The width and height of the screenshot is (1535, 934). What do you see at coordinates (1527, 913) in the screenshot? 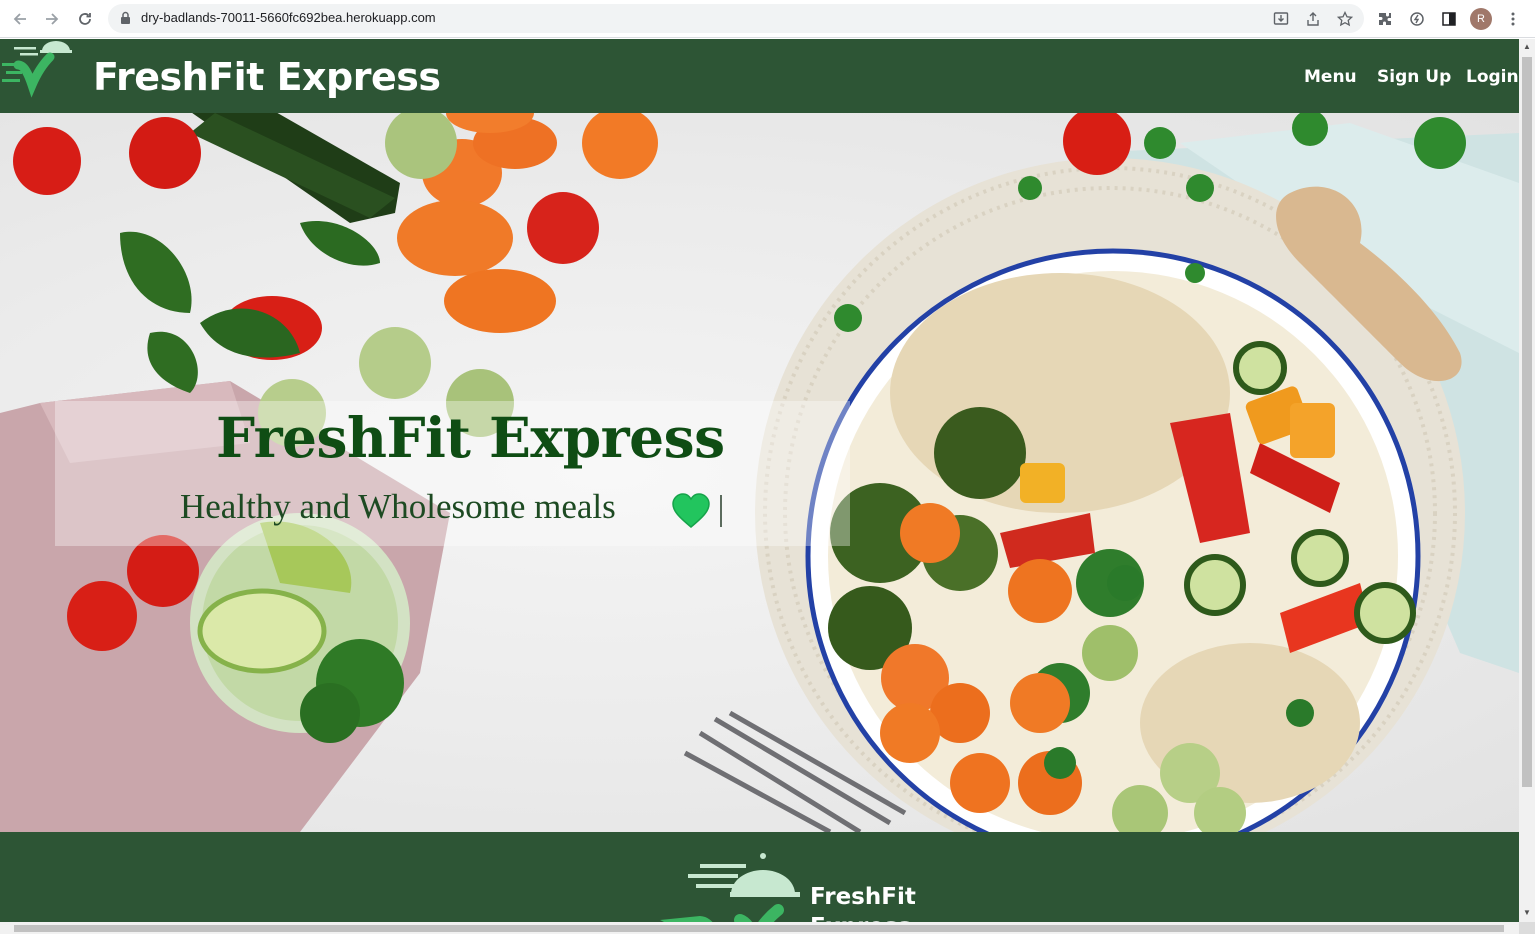
I see `scroll-down-icon: ▼` at bounding box center [1527, 913].